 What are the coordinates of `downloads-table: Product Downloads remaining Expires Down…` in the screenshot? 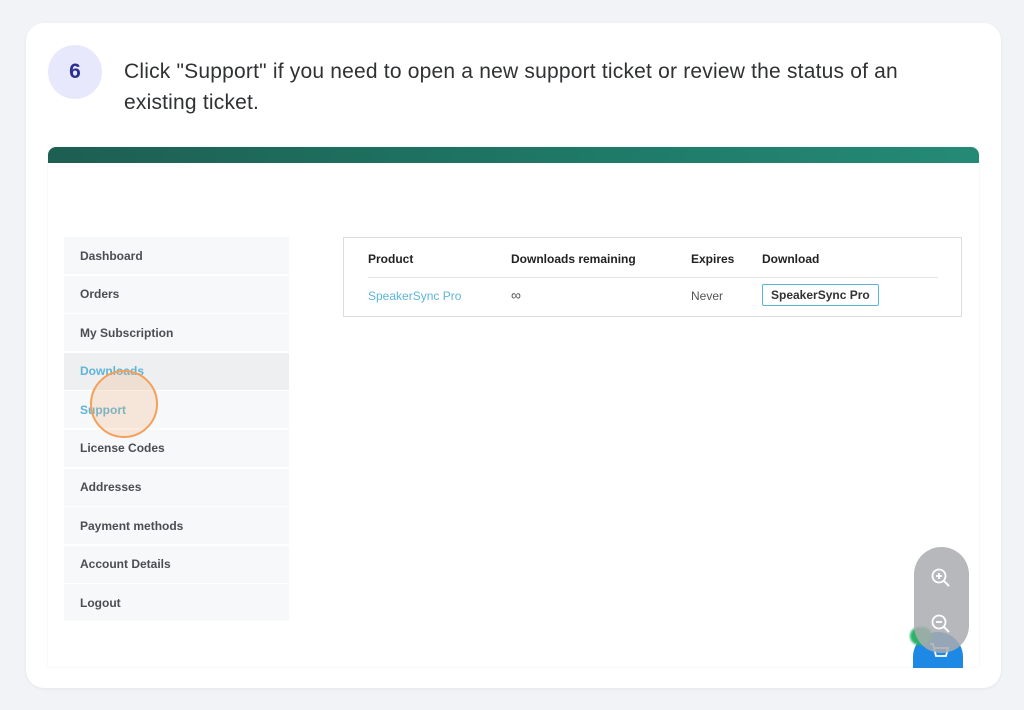 It's located at (652, 277).